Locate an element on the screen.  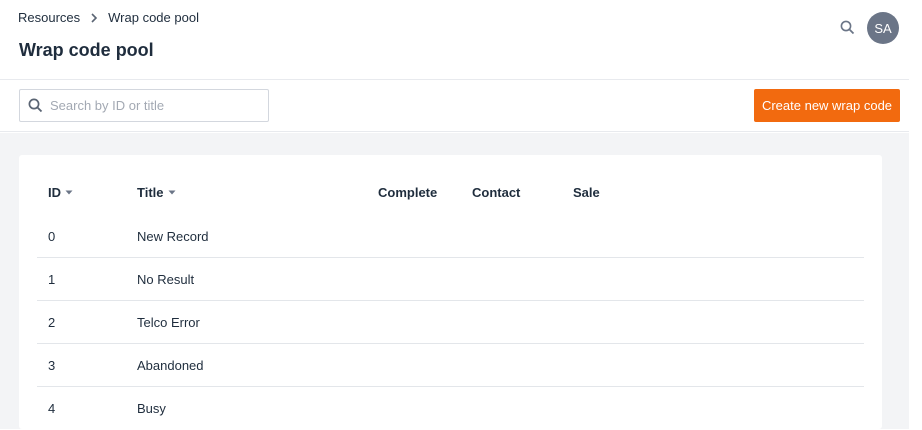
table-row: 3 Abandoned is located at coordinates (450, 365).